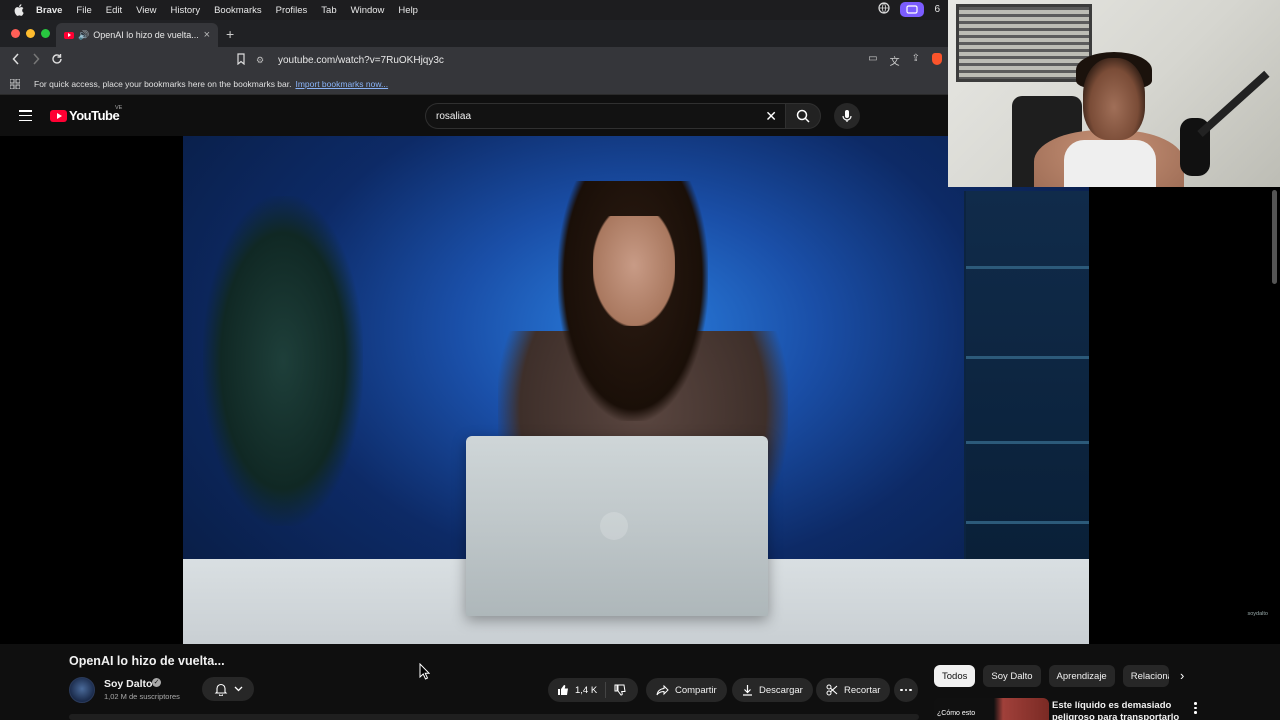  I want to click on reload-icon, so click(57, 60).